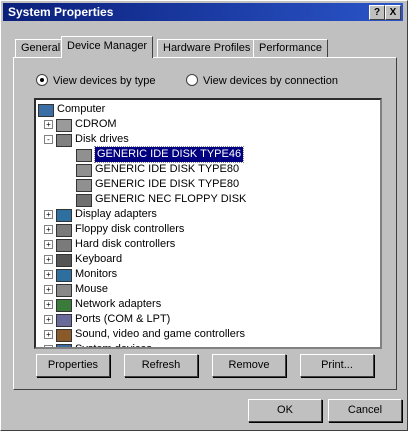 Image resolution: width=408 pixels, height=431 pixels. What do you see at coordinates (206, 259) in the screenshot?
I see `tree-item: + Keyboard` at bounding box center [206, 259].